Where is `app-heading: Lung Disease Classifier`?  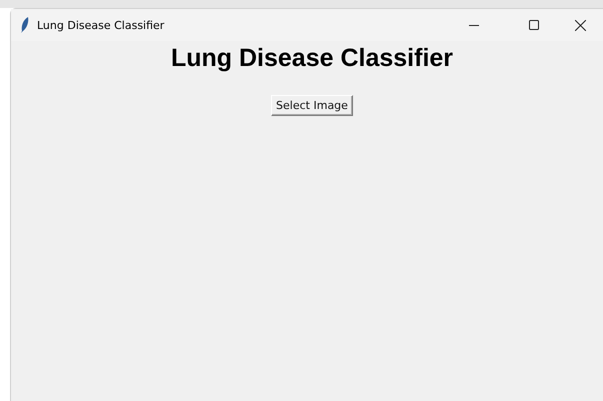
app-heading: Lung Disease Classifier is located at coordinates (312, 58).